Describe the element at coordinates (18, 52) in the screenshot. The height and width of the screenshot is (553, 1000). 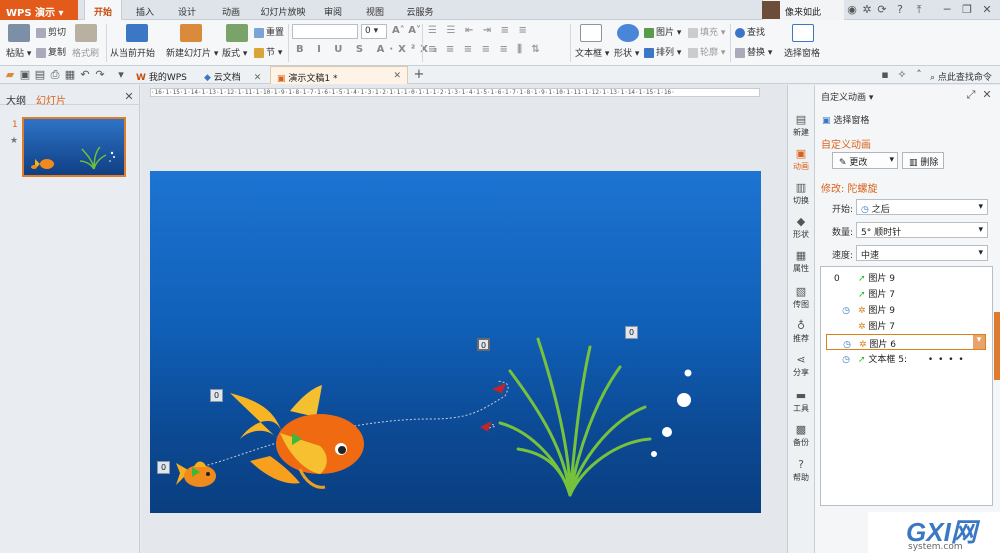
I see `paste-button: 粘贴 ▾` at that location.